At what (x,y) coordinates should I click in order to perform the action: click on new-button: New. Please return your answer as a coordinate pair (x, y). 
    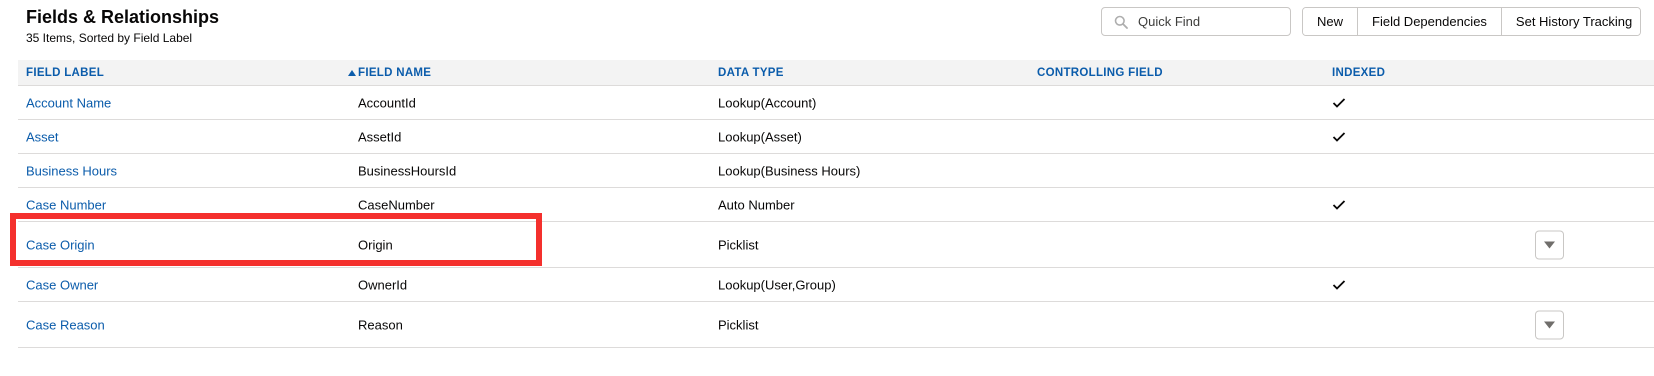
    Looking at the image, I should click on (1331, 21).